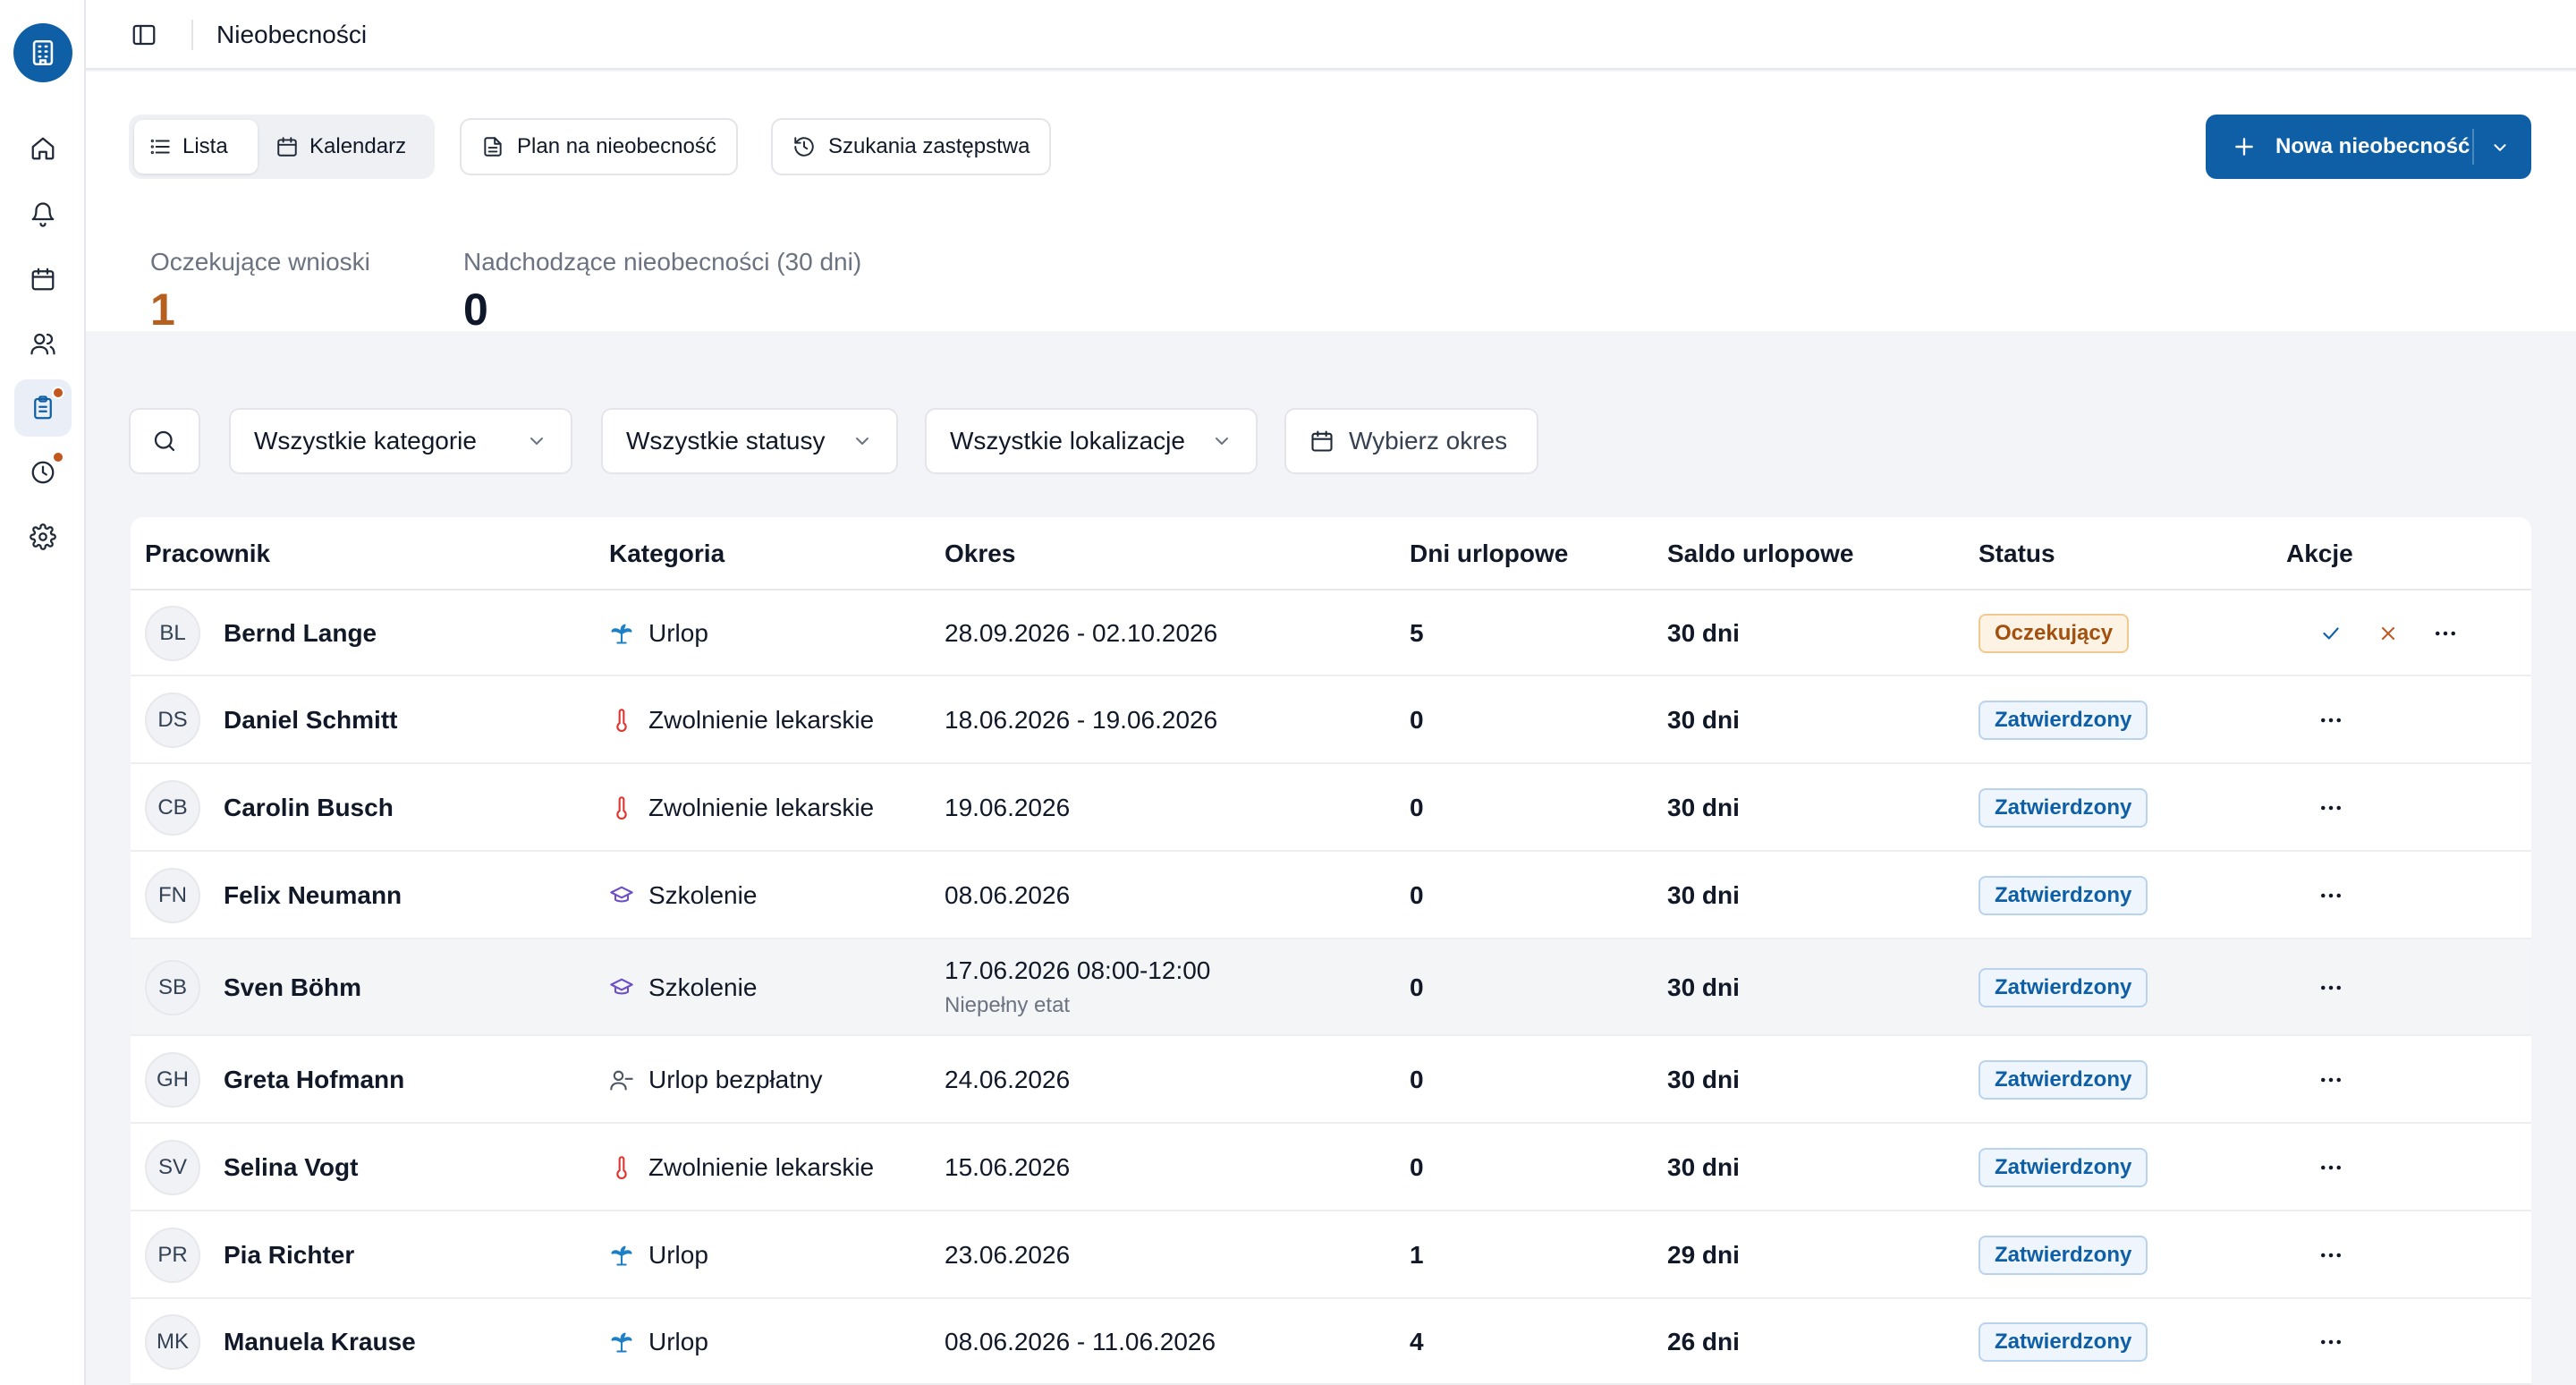 The height and width of the screenshot is (1385, 2576). I want to click on column-header-vacation-balance: Saldo urlopowe, so click(1760, 554).